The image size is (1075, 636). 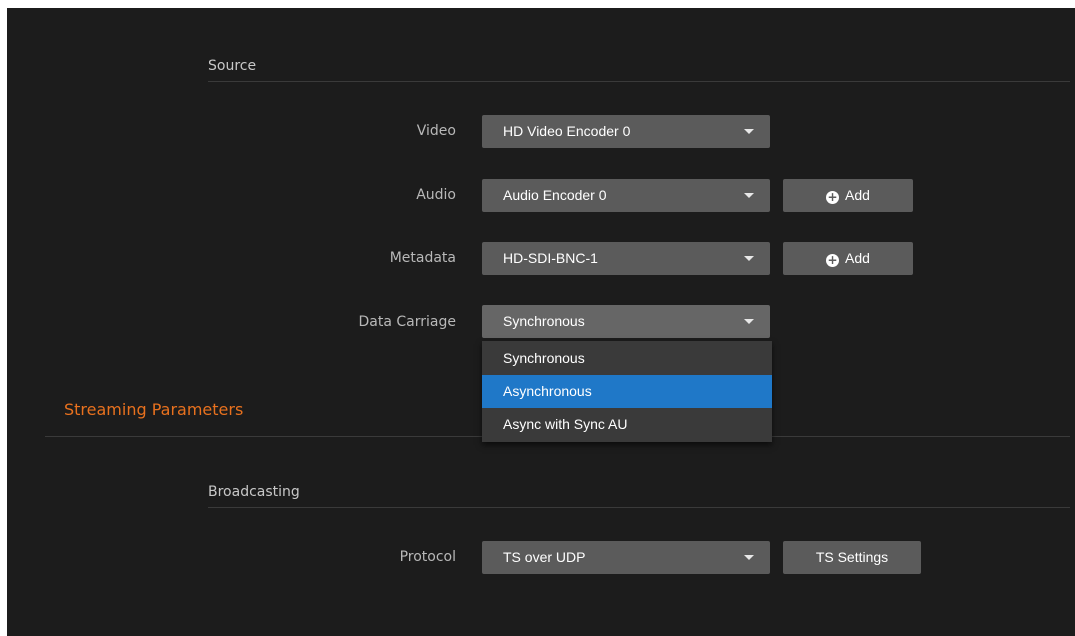 I want to click on dropdown-option-asynchronous: Asynchronous, so click(x=627, y=391).